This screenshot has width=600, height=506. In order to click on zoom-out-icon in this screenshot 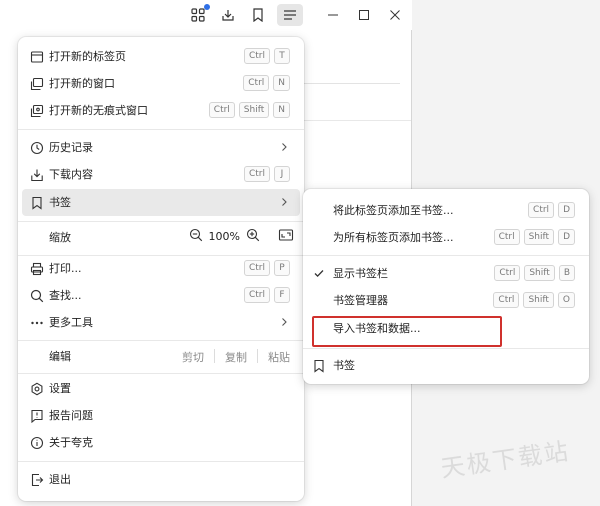, I will do `click(196, 236)`.